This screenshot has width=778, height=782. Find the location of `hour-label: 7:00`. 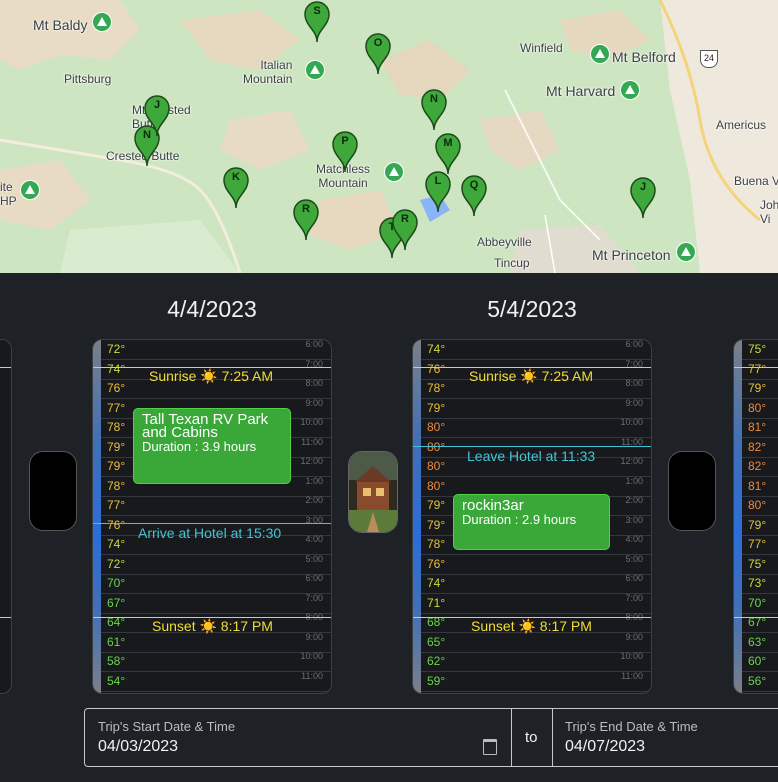

hour-label: 7:00 is located at coordinates (314, 597).